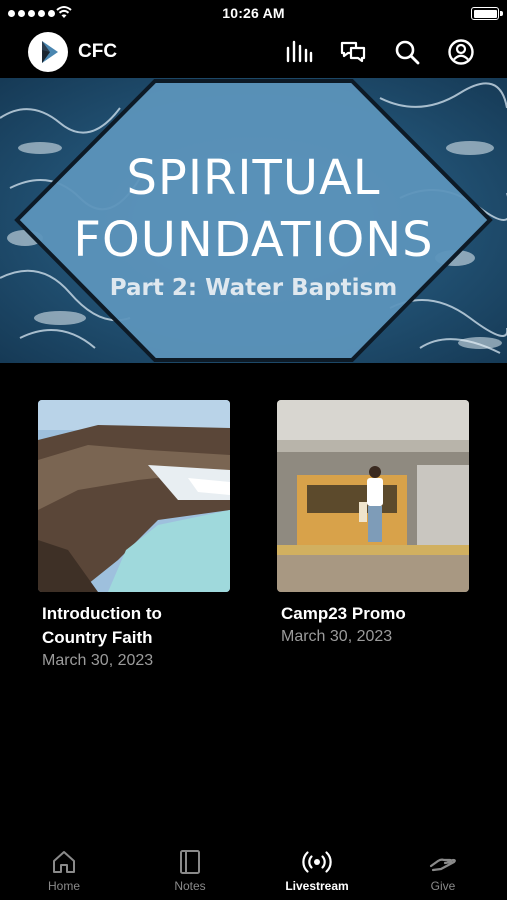  I want to click on tab-home: Home, so click(64, 870).